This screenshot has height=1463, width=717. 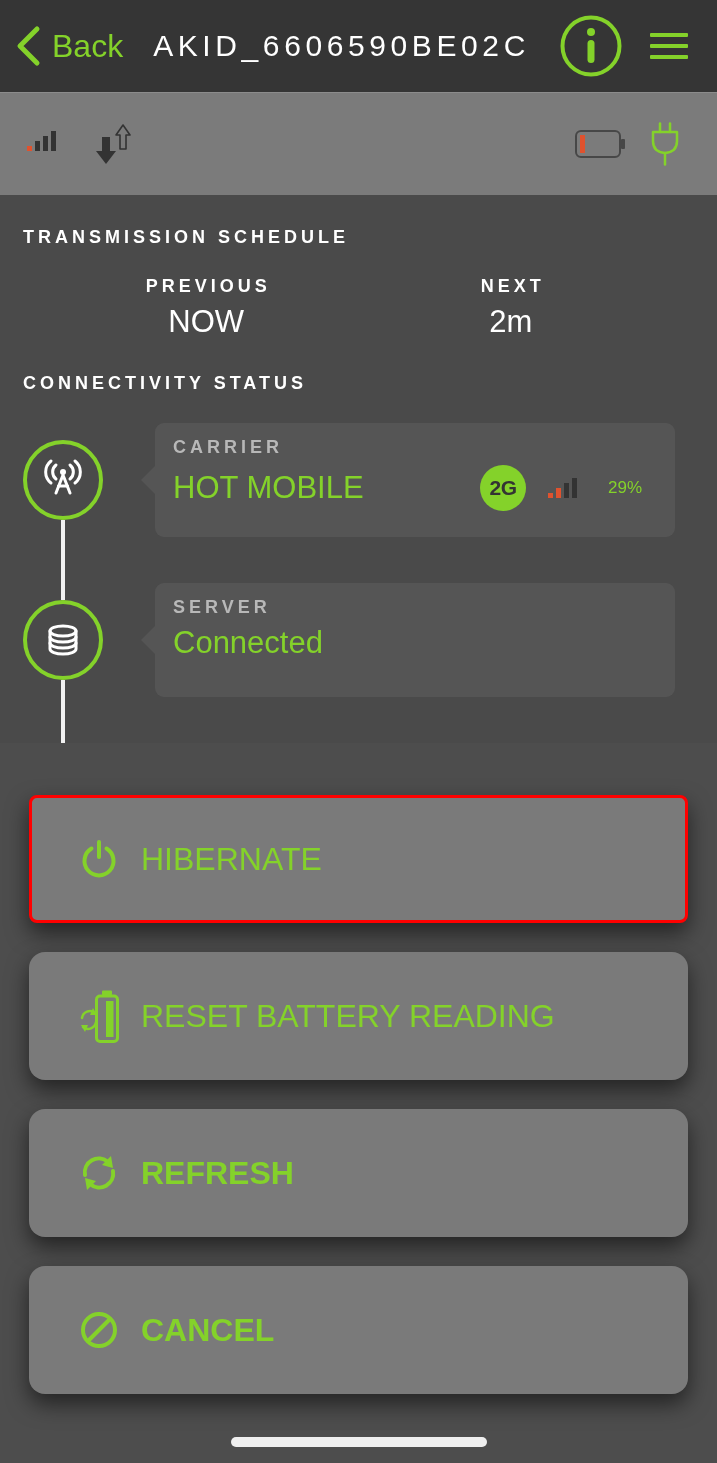 What do you see at coordinates (669, 46) in the screenshot?
I see `menu-icon` at bounding box center [669, 46].